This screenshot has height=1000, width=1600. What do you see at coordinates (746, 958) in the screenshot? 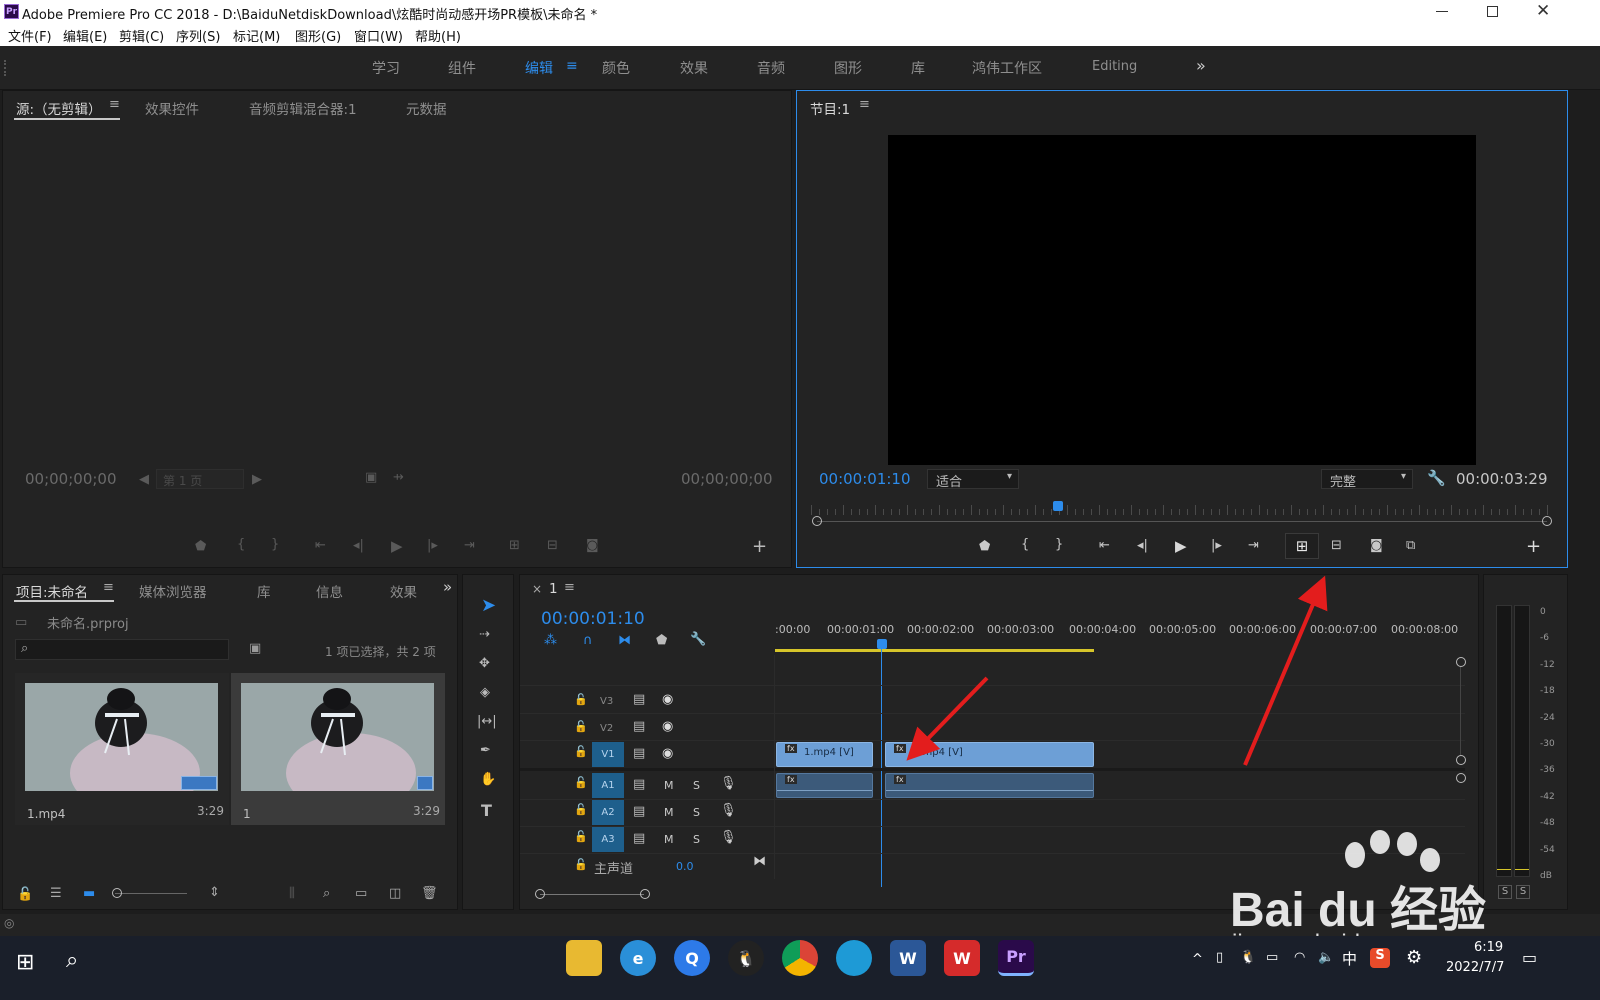
I see `qq-icon: 🐧` at bounding box center [746, 958].